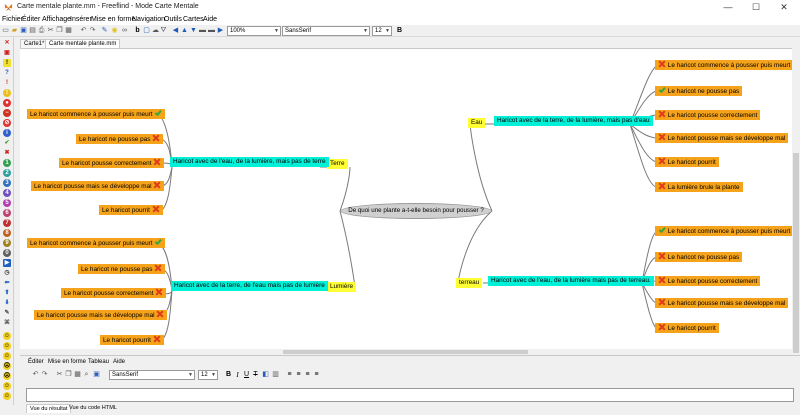  I want to click on warning-icon: !, so click(7, 93).